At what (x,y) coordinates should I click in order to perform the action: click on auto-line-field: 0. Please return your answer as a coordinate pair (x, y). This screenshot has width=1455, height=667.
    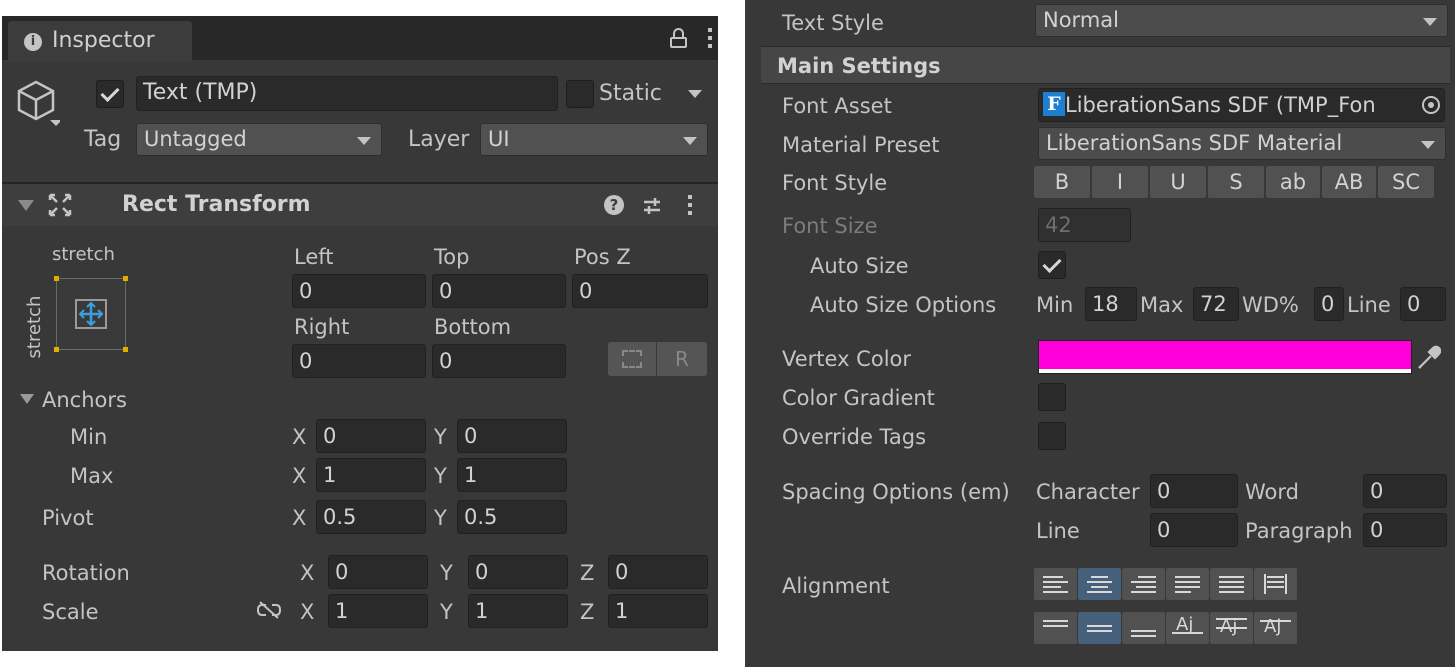
    Looking at the image, I should click on (1423, 304).